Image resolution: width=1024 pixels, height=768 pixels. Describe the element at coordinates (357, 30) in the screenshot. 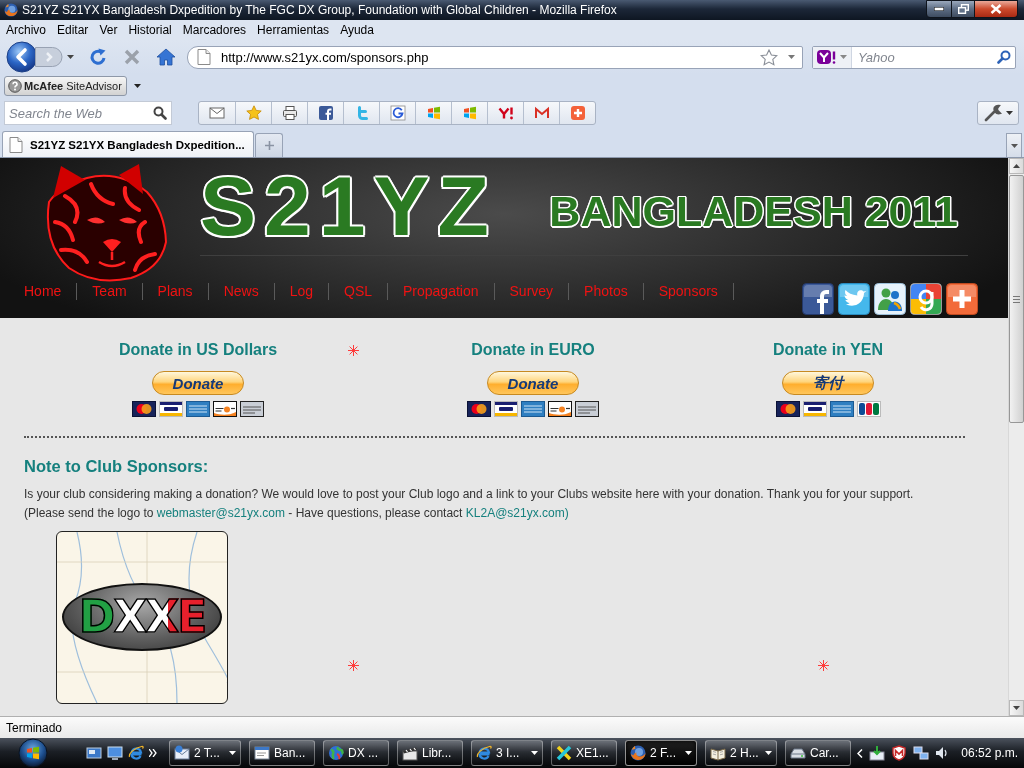

I see `menu-item: Ayuda` at that location.